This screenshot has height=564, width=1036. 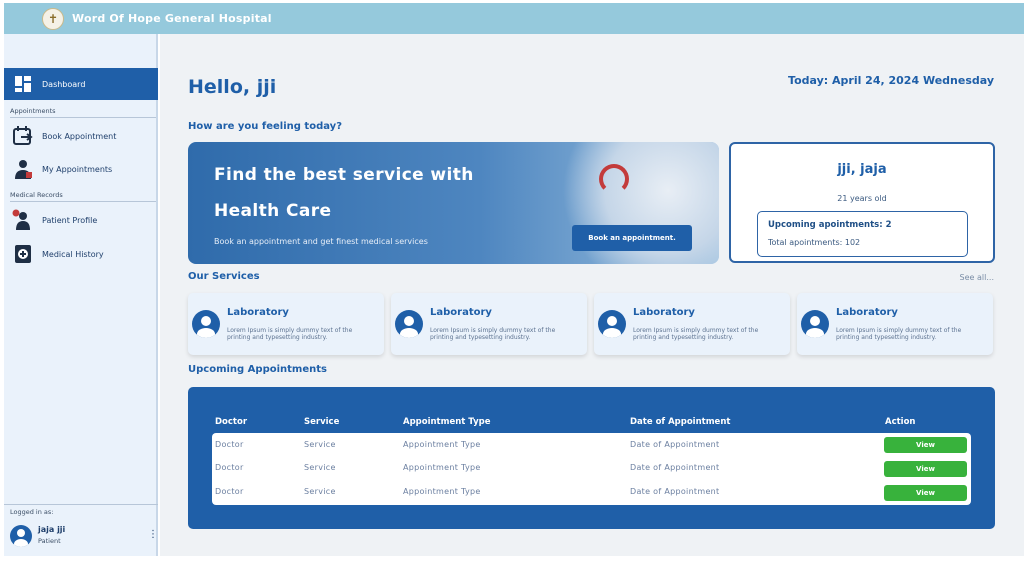 What do you see at coordinates (232, 87) in the screenshot?
I see `greeting: Hello, jji` at bounding box center [232, 87].